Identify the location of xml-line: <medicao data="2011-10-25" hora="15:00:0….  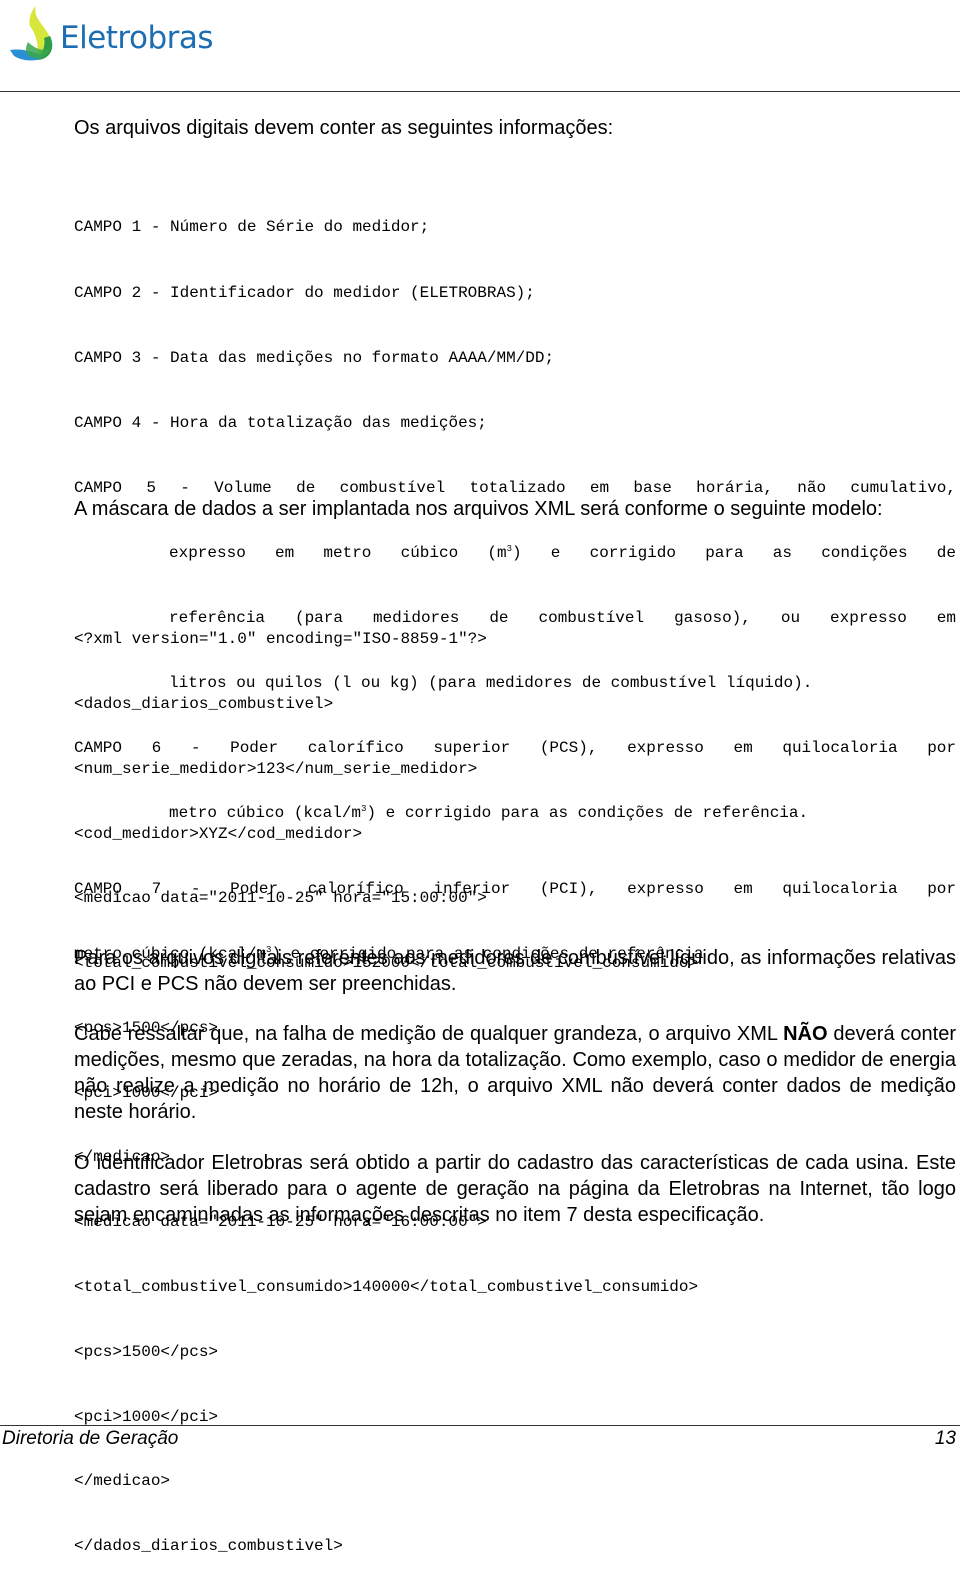
(280, 898).